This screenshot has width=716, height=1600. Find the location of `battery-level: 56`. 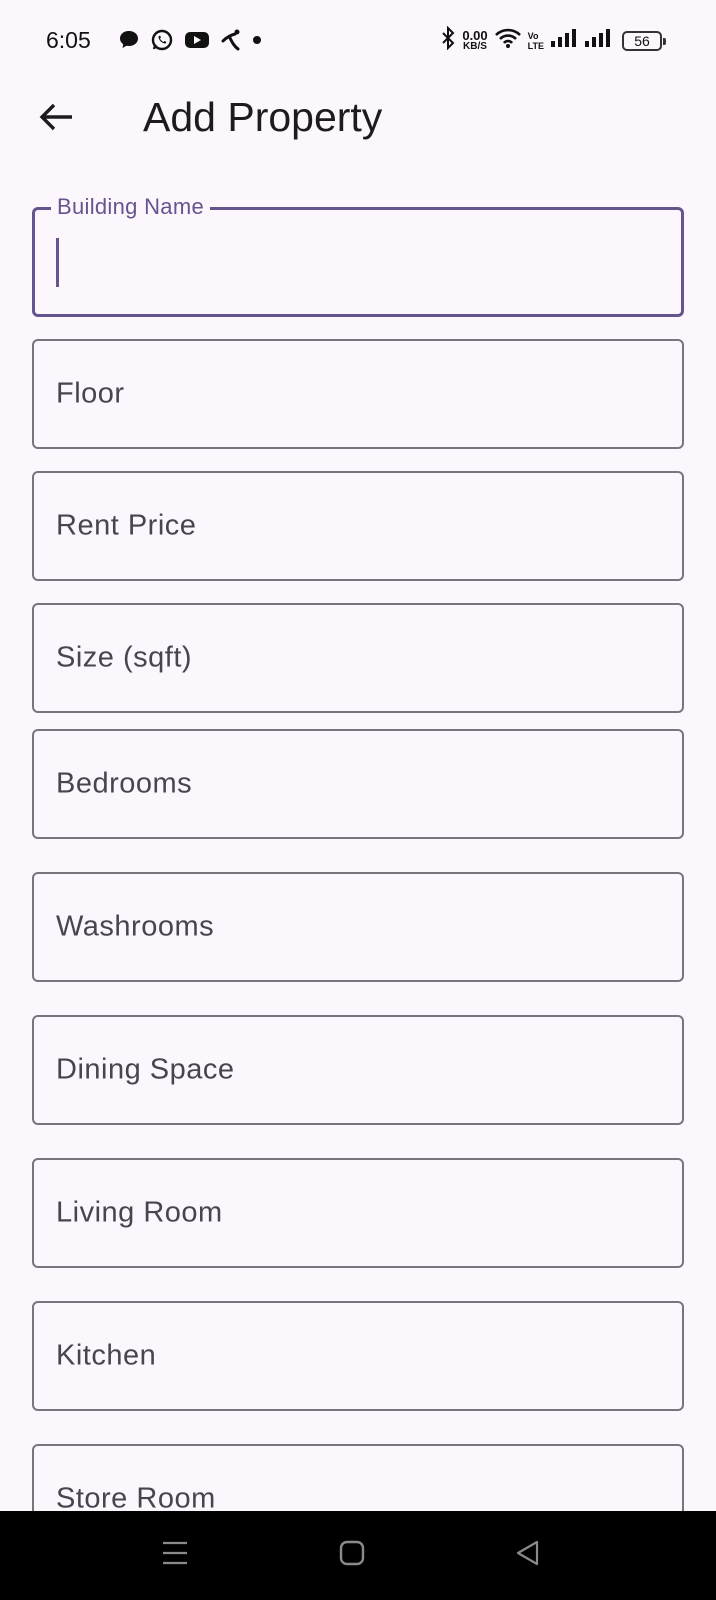

battery-level: 56 is located at coordinates (642, 40).